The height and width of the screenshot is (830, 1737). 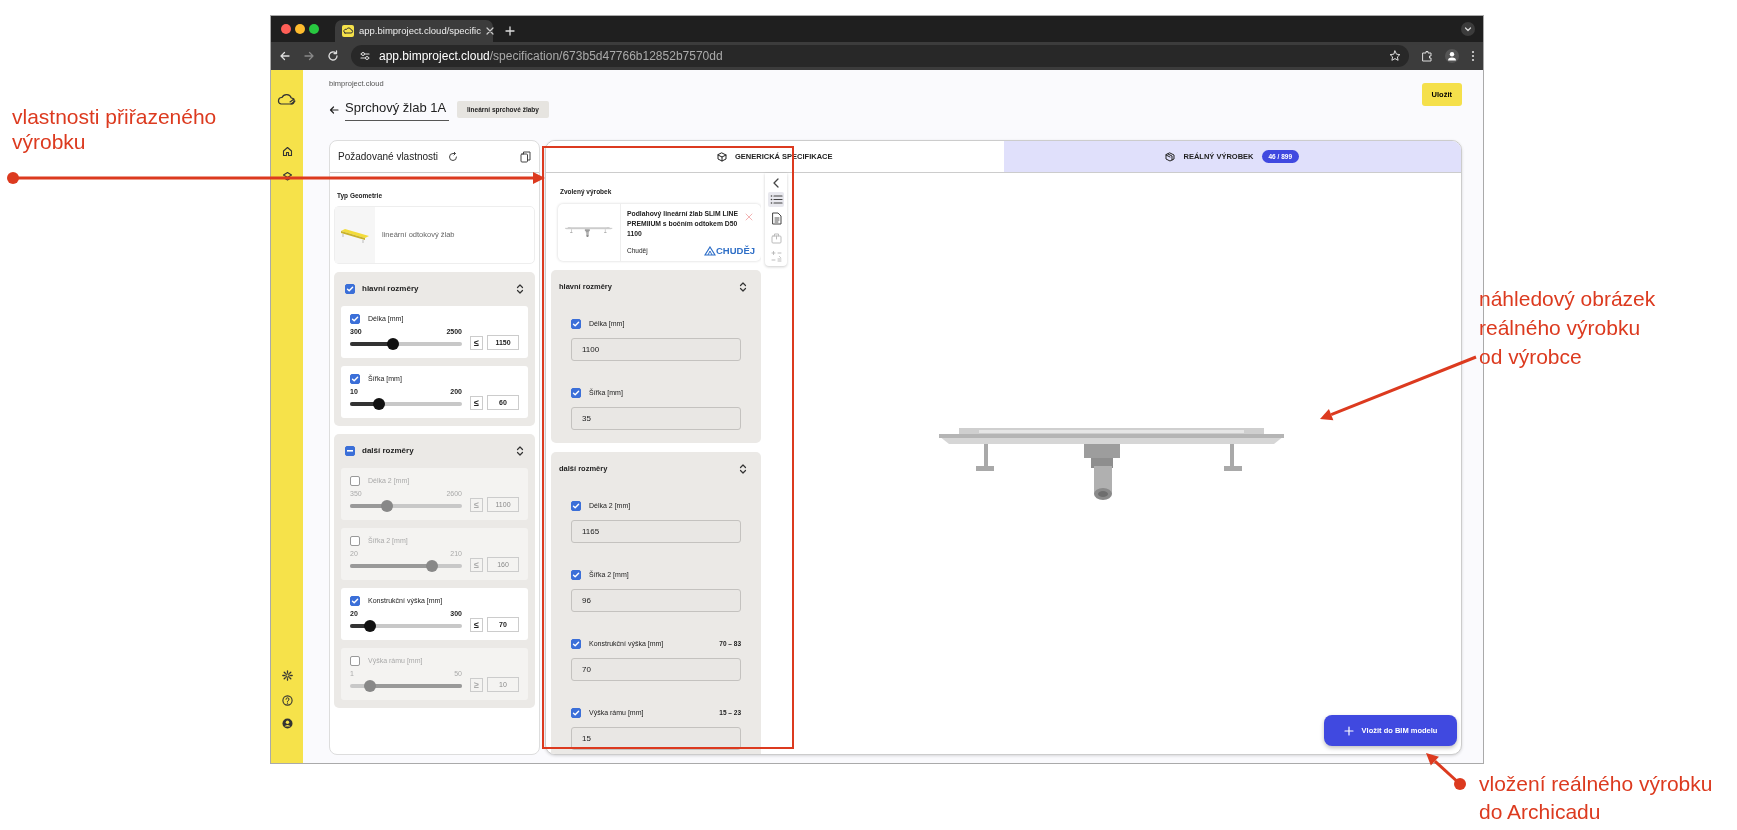 I want to click on close-window-button, so click(x=286, y=29).